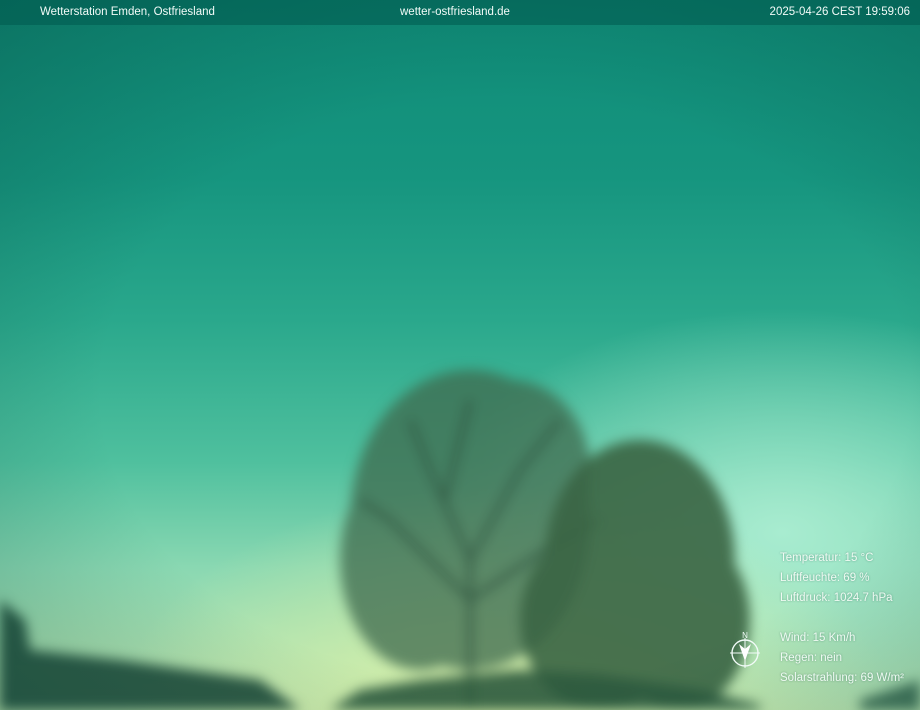 The image size is (920, 710). What do you see at coordinates (150, 655) in the screenshot?
I see `left-rooftop` at bounding box center [150, 655].